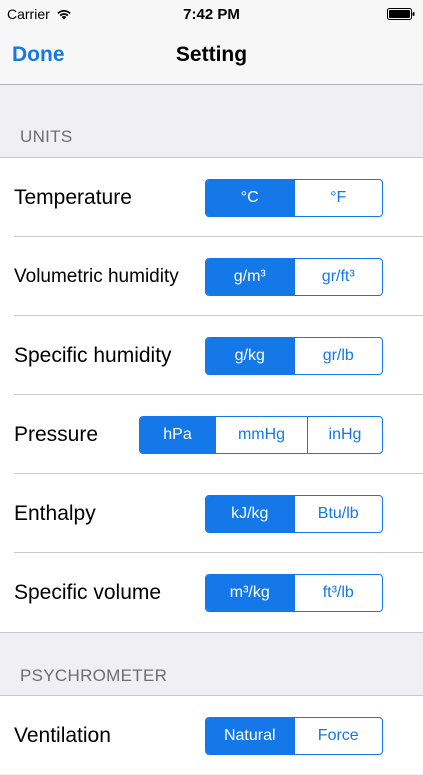 The width and height of the screenshot is (423, 775). What do you see at coordinates (338, 736) in the screenshot?
I see `segment-force: Force` at bounding box center [338, 736].